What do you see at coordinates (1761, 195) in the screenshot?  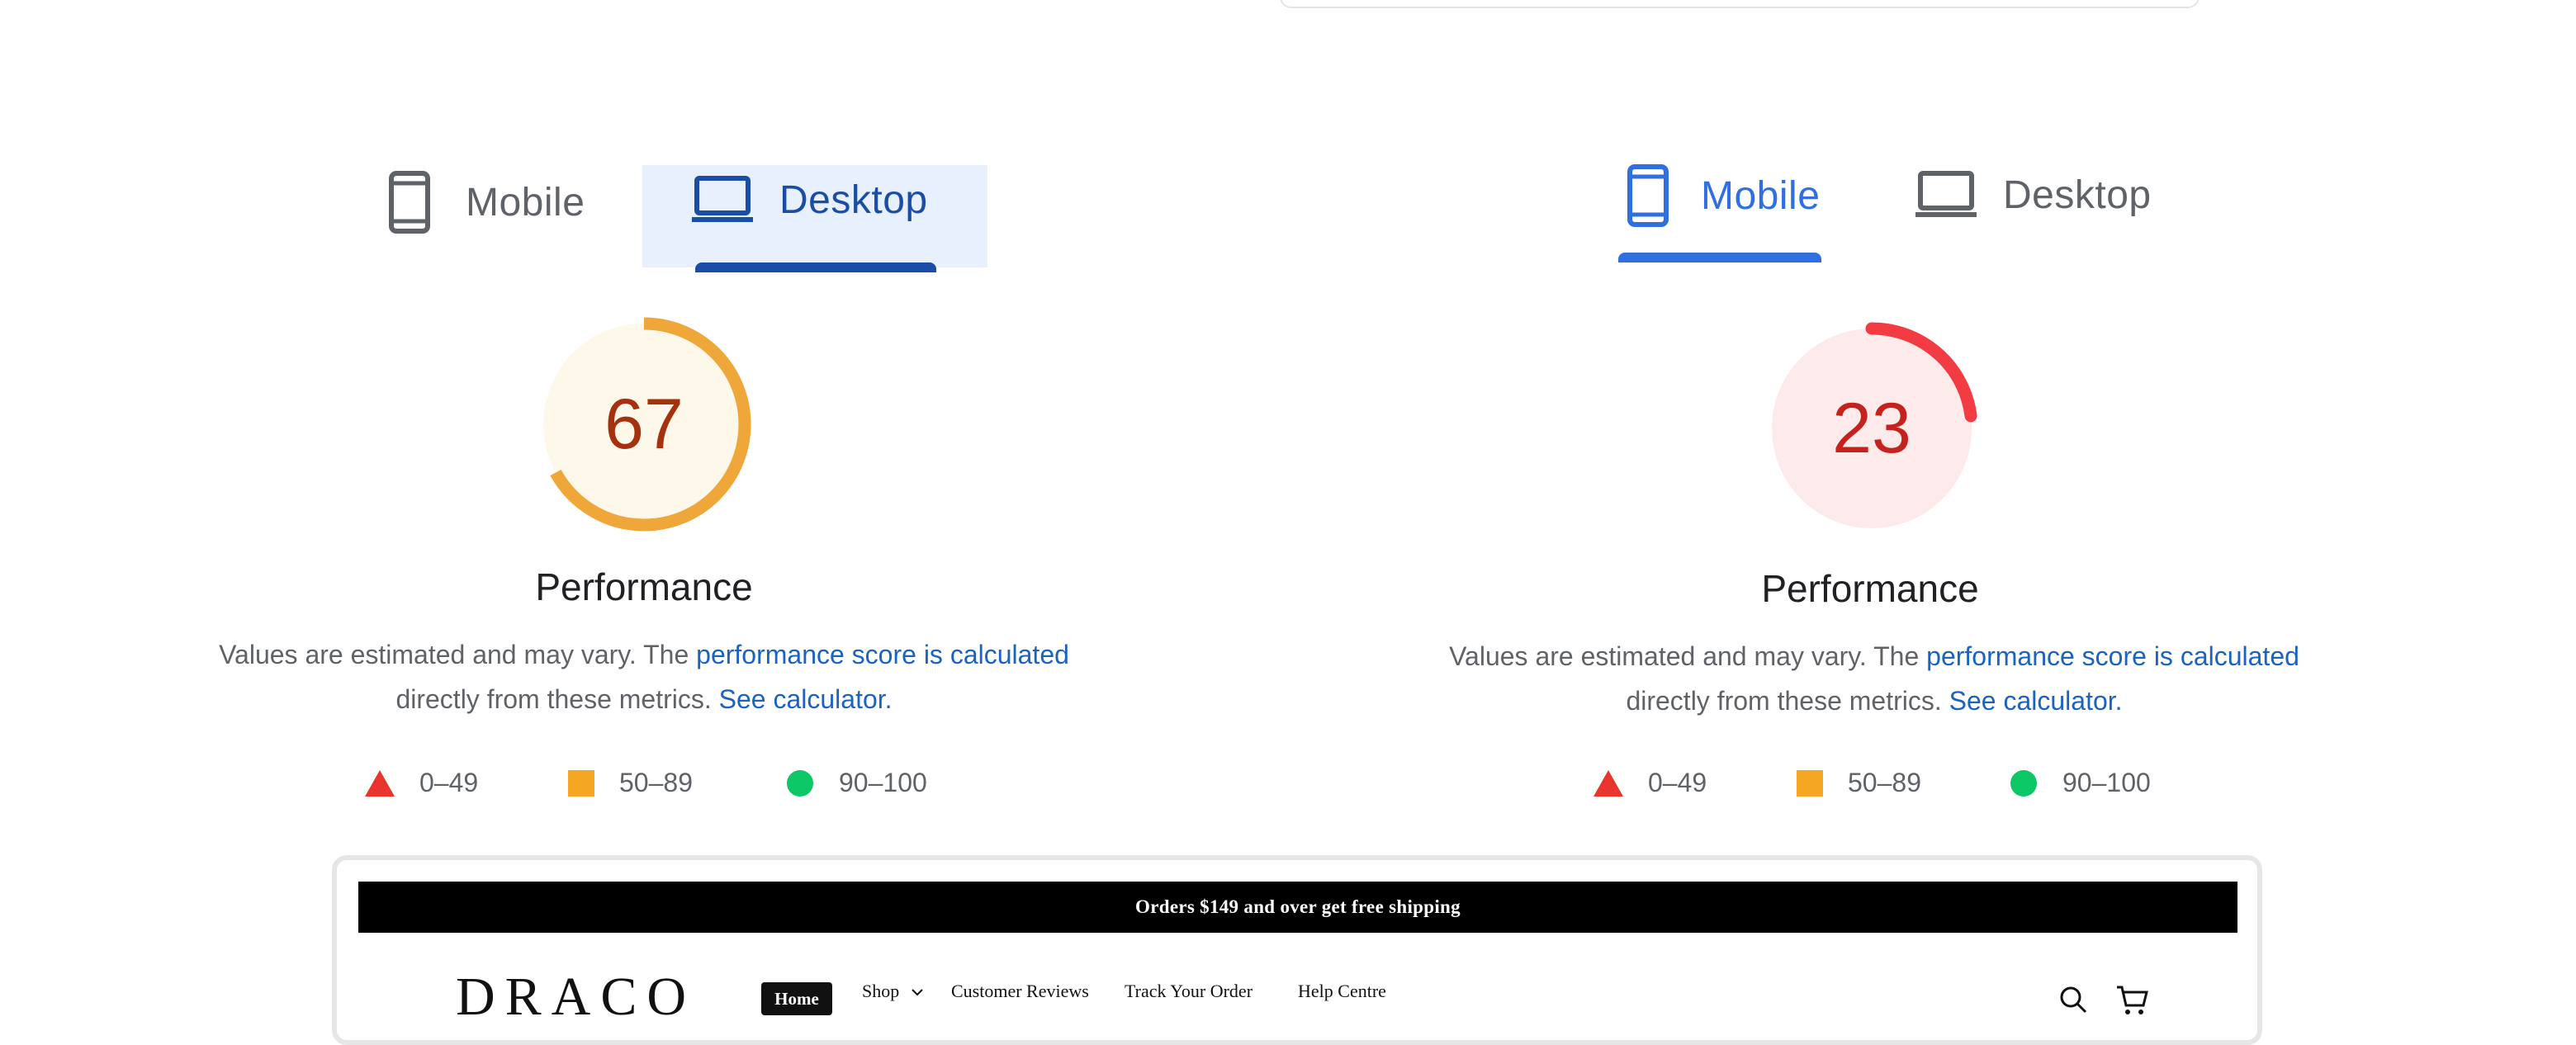 I see `tab-mobile-right-label: Mobile` at bounding box center [1761, 195].